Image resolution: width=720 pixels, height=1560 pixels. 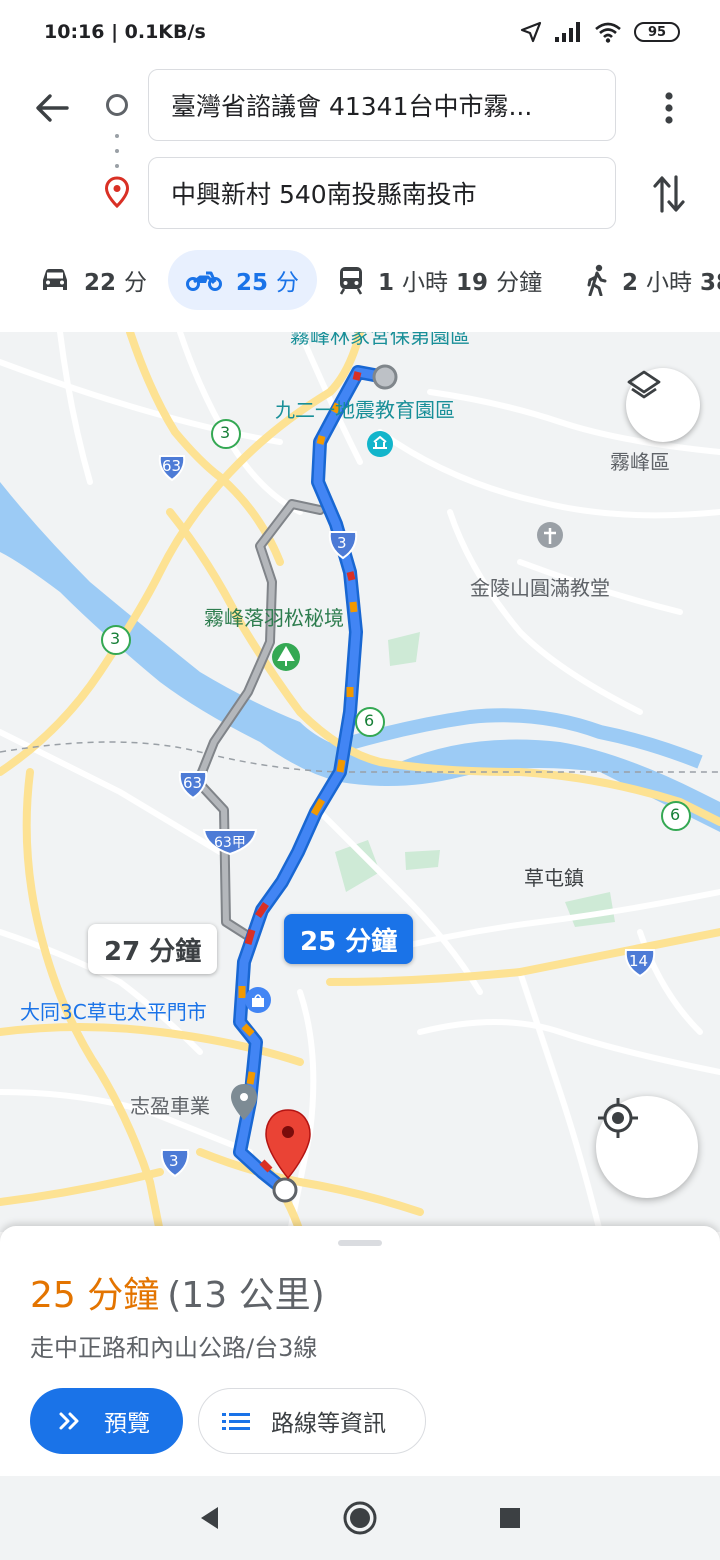 I want to click on destination-field: 中興新村 540南投縣南投市, so click(x=382, y=193).